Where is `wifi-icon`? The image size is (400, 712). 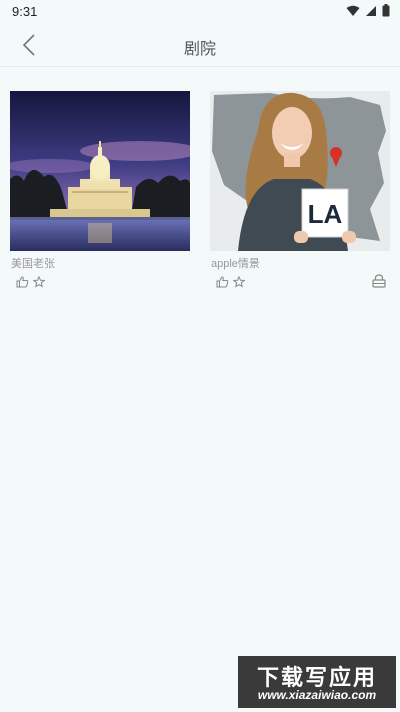 wifi-icon is located at coordinates (353, 10).